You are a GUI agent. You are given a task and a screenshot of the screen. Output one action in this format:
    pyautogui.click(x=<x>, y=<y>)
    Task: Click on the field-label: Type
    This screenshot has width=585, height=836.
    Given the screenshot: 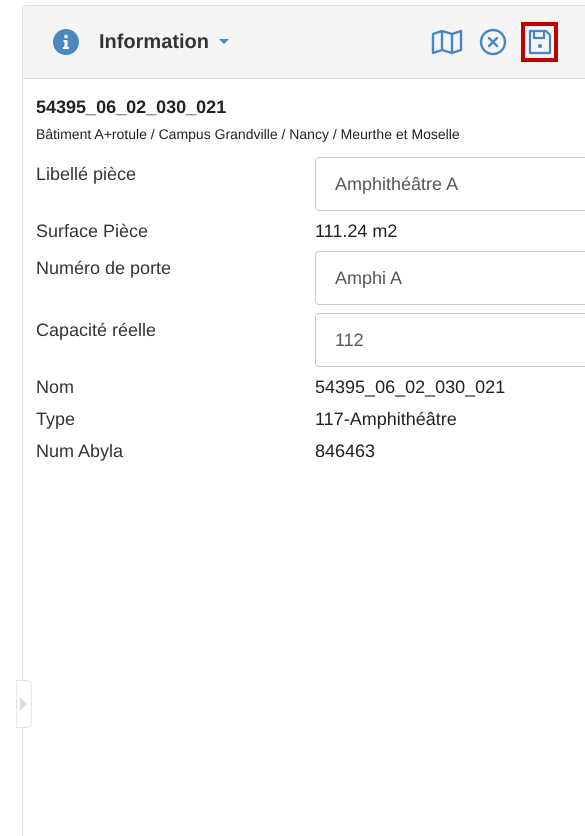 What is the action you would take?
    pyautogui.click(x=56, y=419)
    